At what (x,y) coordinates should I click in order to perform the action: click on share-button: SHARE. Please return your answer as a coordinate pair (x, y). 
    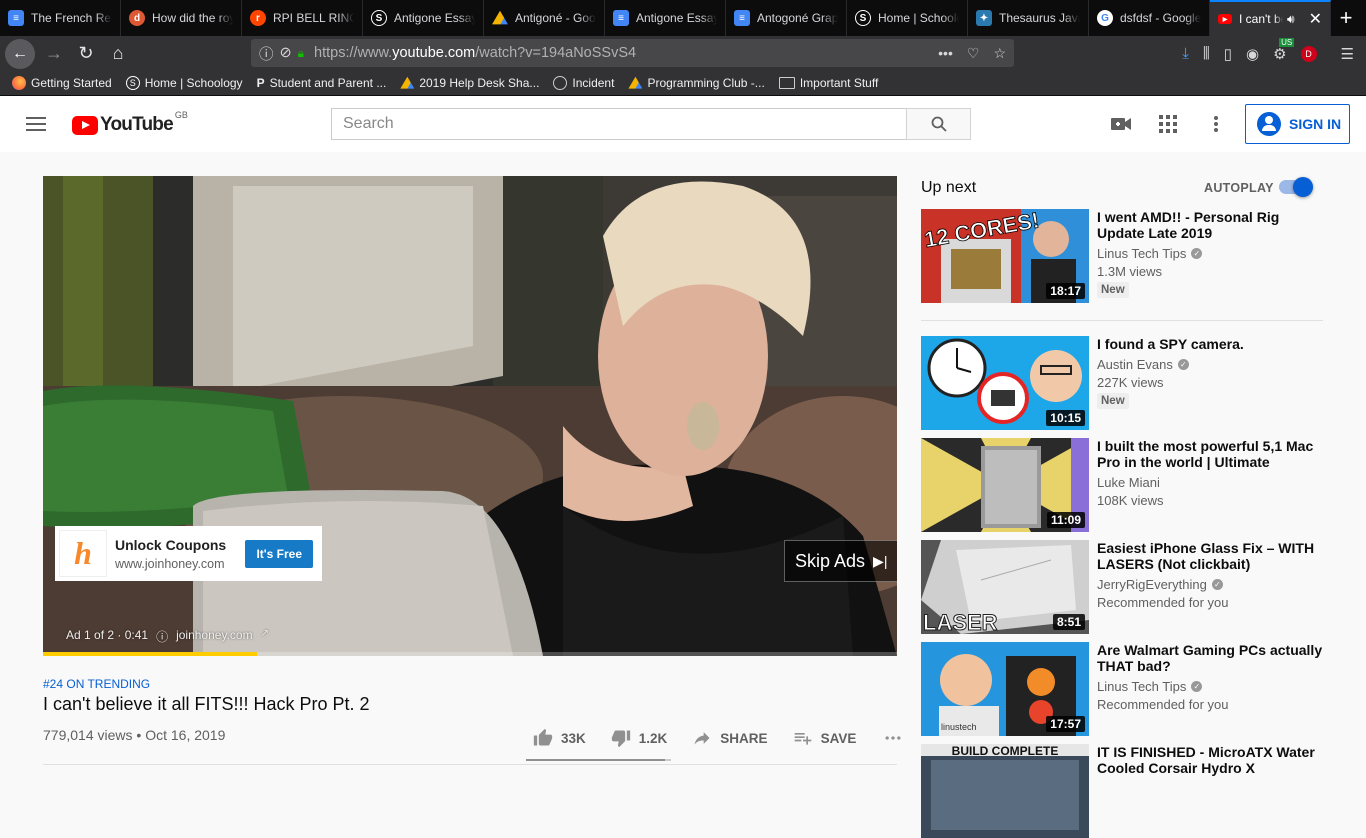
    Looking at the image, I should click on (730, 738).